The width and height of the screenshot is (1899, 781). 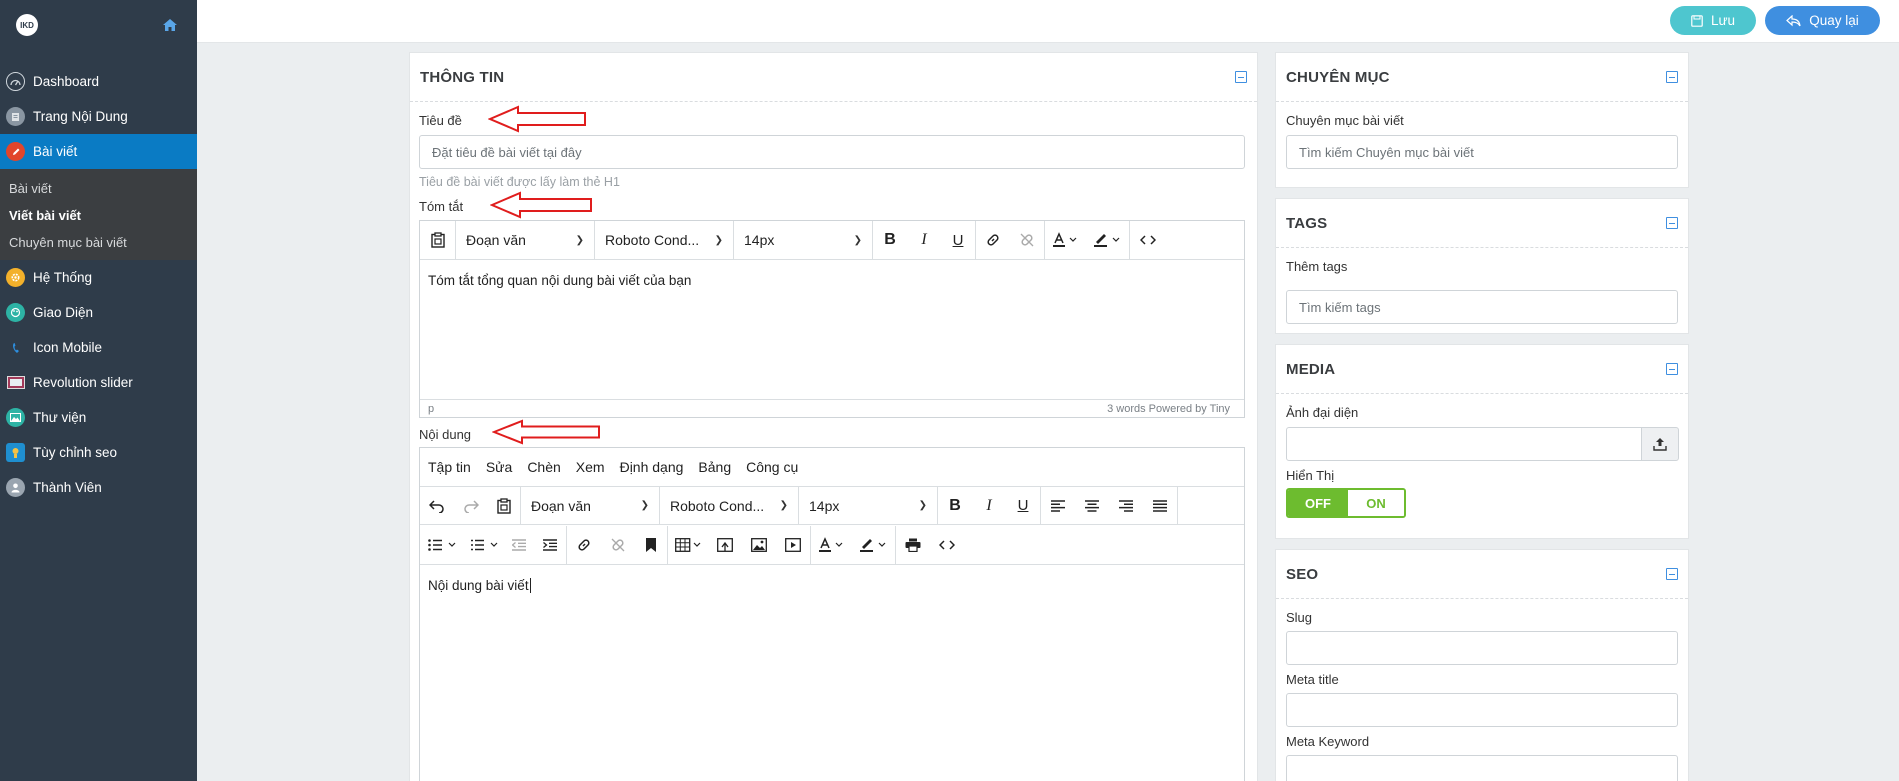 What do you see at coordinates (519, 182) in the screenshot?
I see `title-hint: Tiêu đề bài viết được lấy làm thẻ H1` at bounding box center [519, 182].